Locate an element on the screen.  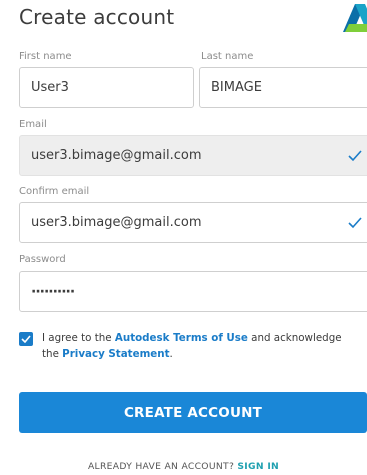
privacy-statement-link: Privacy Statement is located at coordinates (115, 354).